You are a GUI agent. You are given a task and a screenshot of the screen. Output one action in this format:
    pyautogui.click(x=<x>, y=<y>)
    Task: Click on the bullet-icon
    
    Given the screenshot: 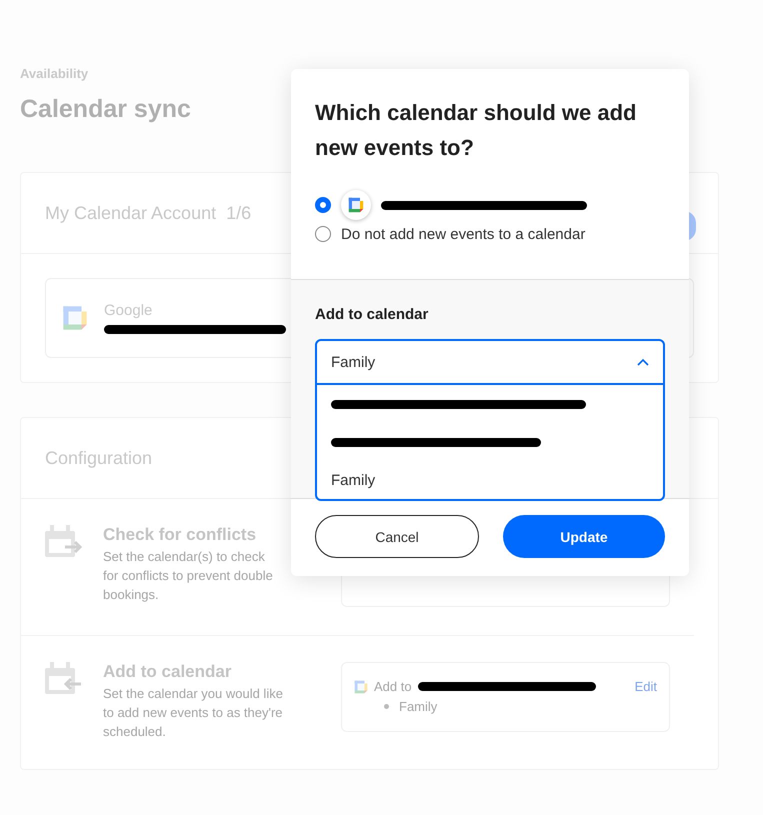 What is the action you would take?
    pyautogui.click(x=386, y=706)
    